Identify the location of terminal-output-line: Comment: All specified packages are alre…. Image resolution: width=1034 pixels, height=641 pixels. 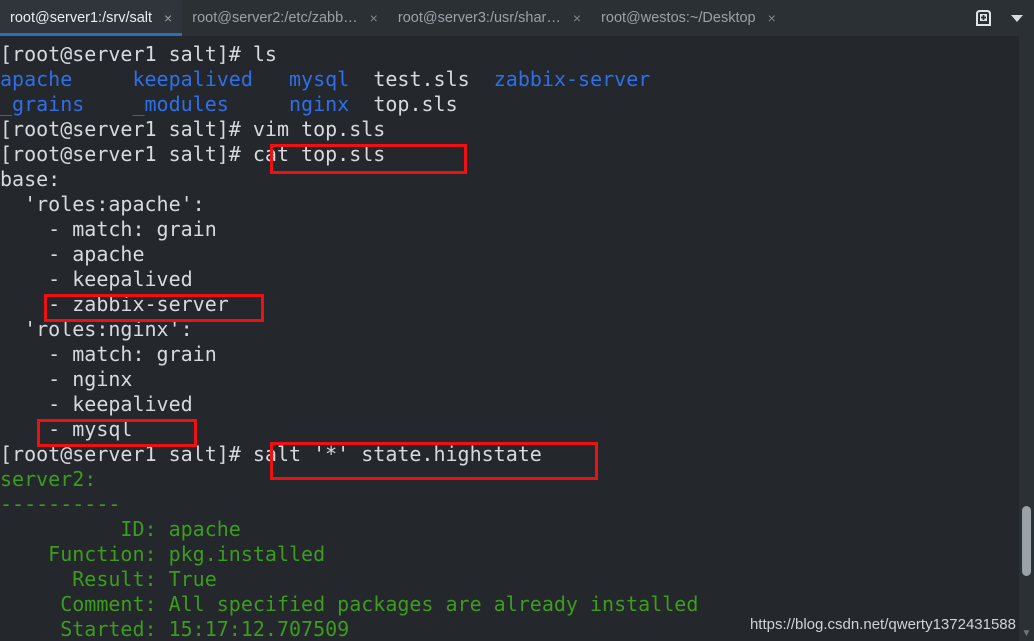
(349, 604).